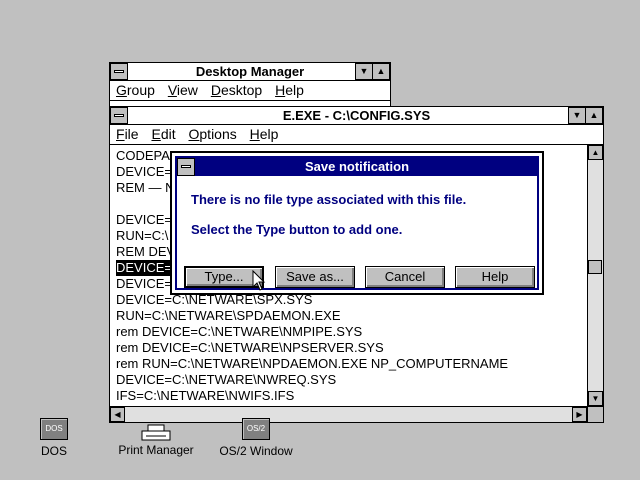 The image size is (640, 480). Describe the element at coordinates (156, 432) in the screenshot. I see `printer-icon` at that location.